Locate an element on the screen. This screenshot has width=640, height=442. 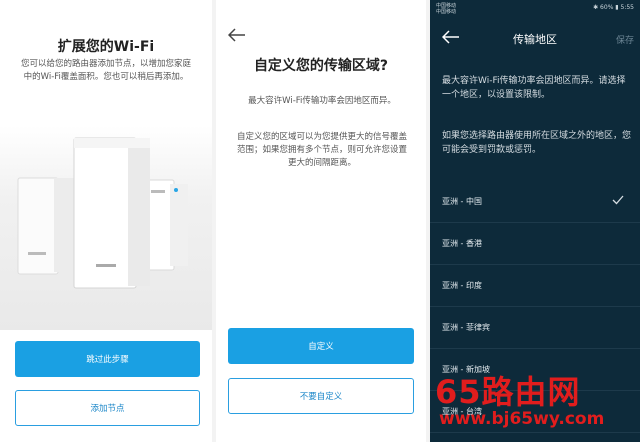
page-title: 传输地区 is located at coordinates (535, 39).